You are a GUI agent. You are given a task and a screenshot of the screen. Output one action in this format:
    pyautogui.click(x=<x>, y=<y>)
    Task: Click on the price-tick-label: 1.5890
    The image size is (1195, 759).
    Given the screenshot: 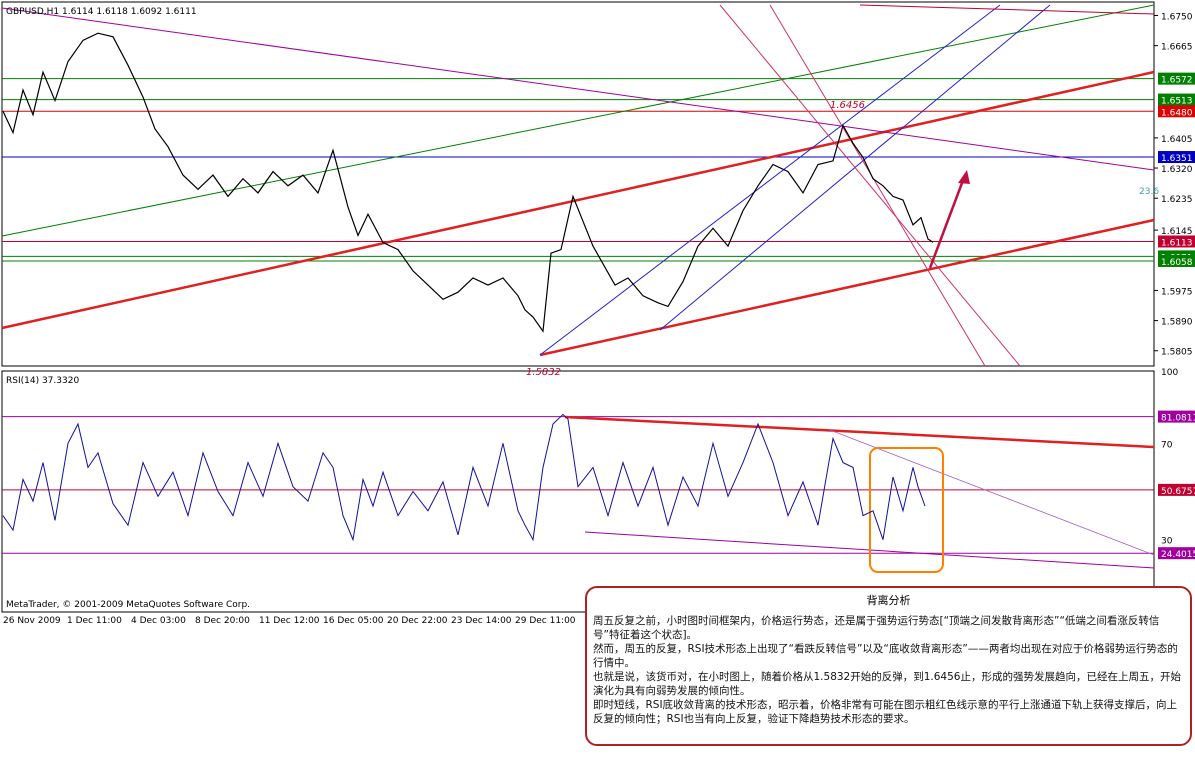 What is the action you would take?
    pyautogui.click(x=1177, y=323)
    